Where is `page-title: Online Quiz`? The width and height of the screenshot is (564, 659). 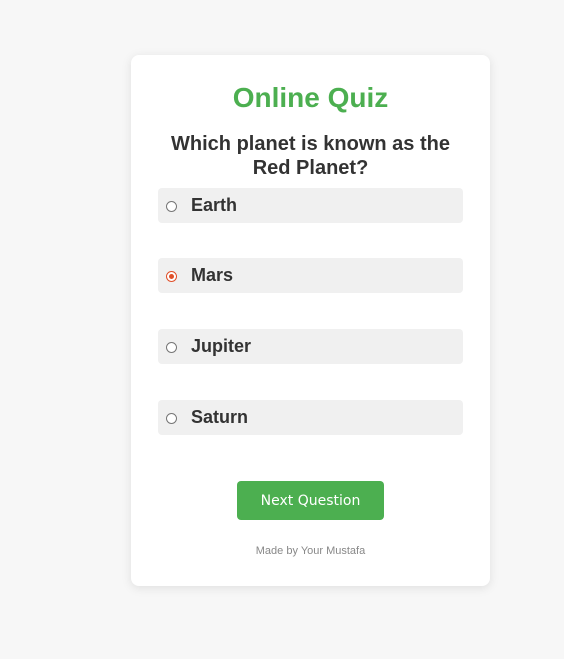 page-title: Online Quiz is located at coordinates (310, 97).